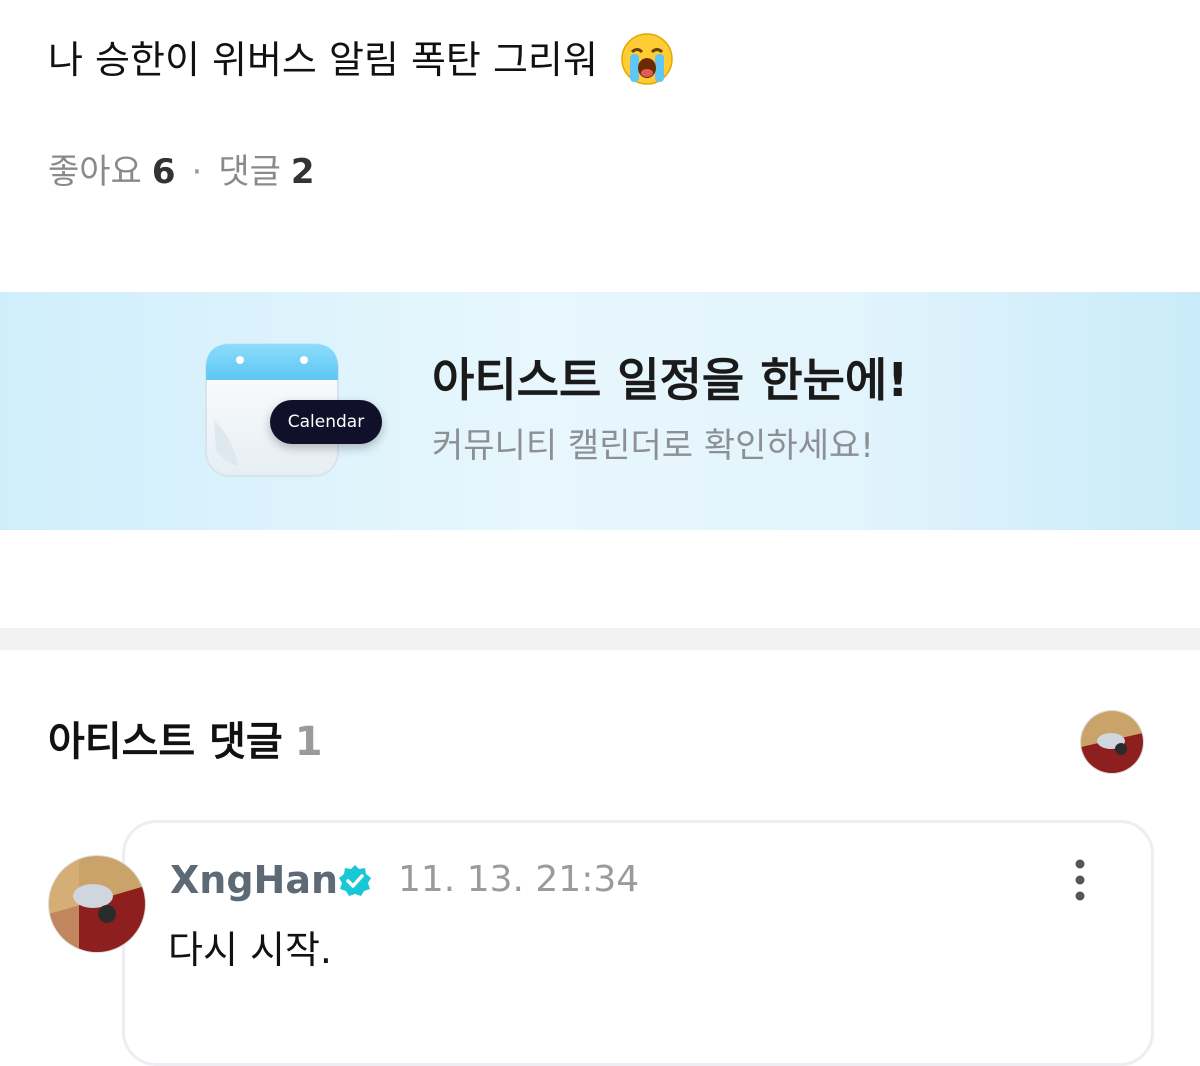  Describe the element at coordinates (323, 60) in the screenshot. I see `post-text: 나 승한이 위버스 알림 폭탄 그리워` at that location.